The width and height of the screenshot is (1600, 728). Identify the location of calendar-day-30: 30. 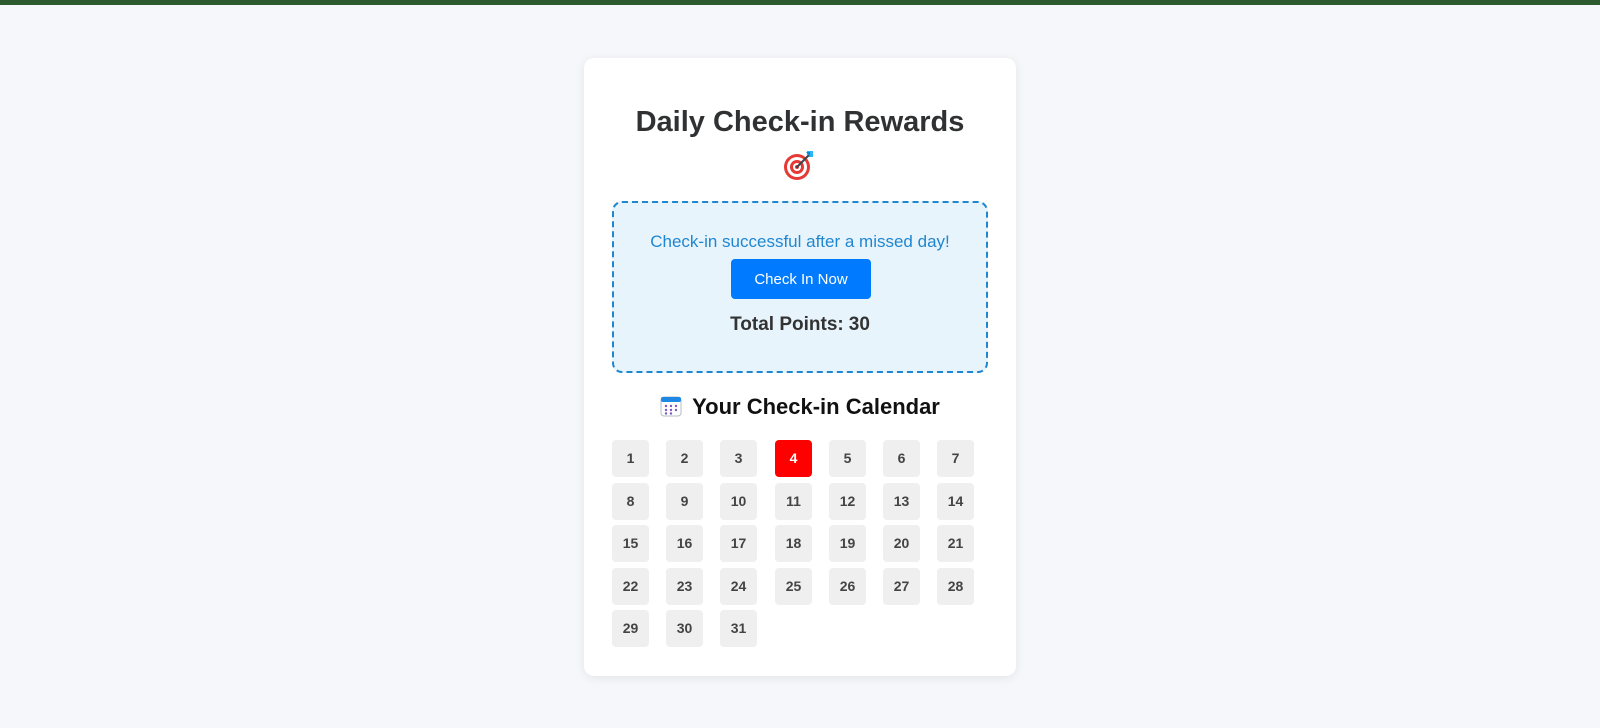
(684, 628).